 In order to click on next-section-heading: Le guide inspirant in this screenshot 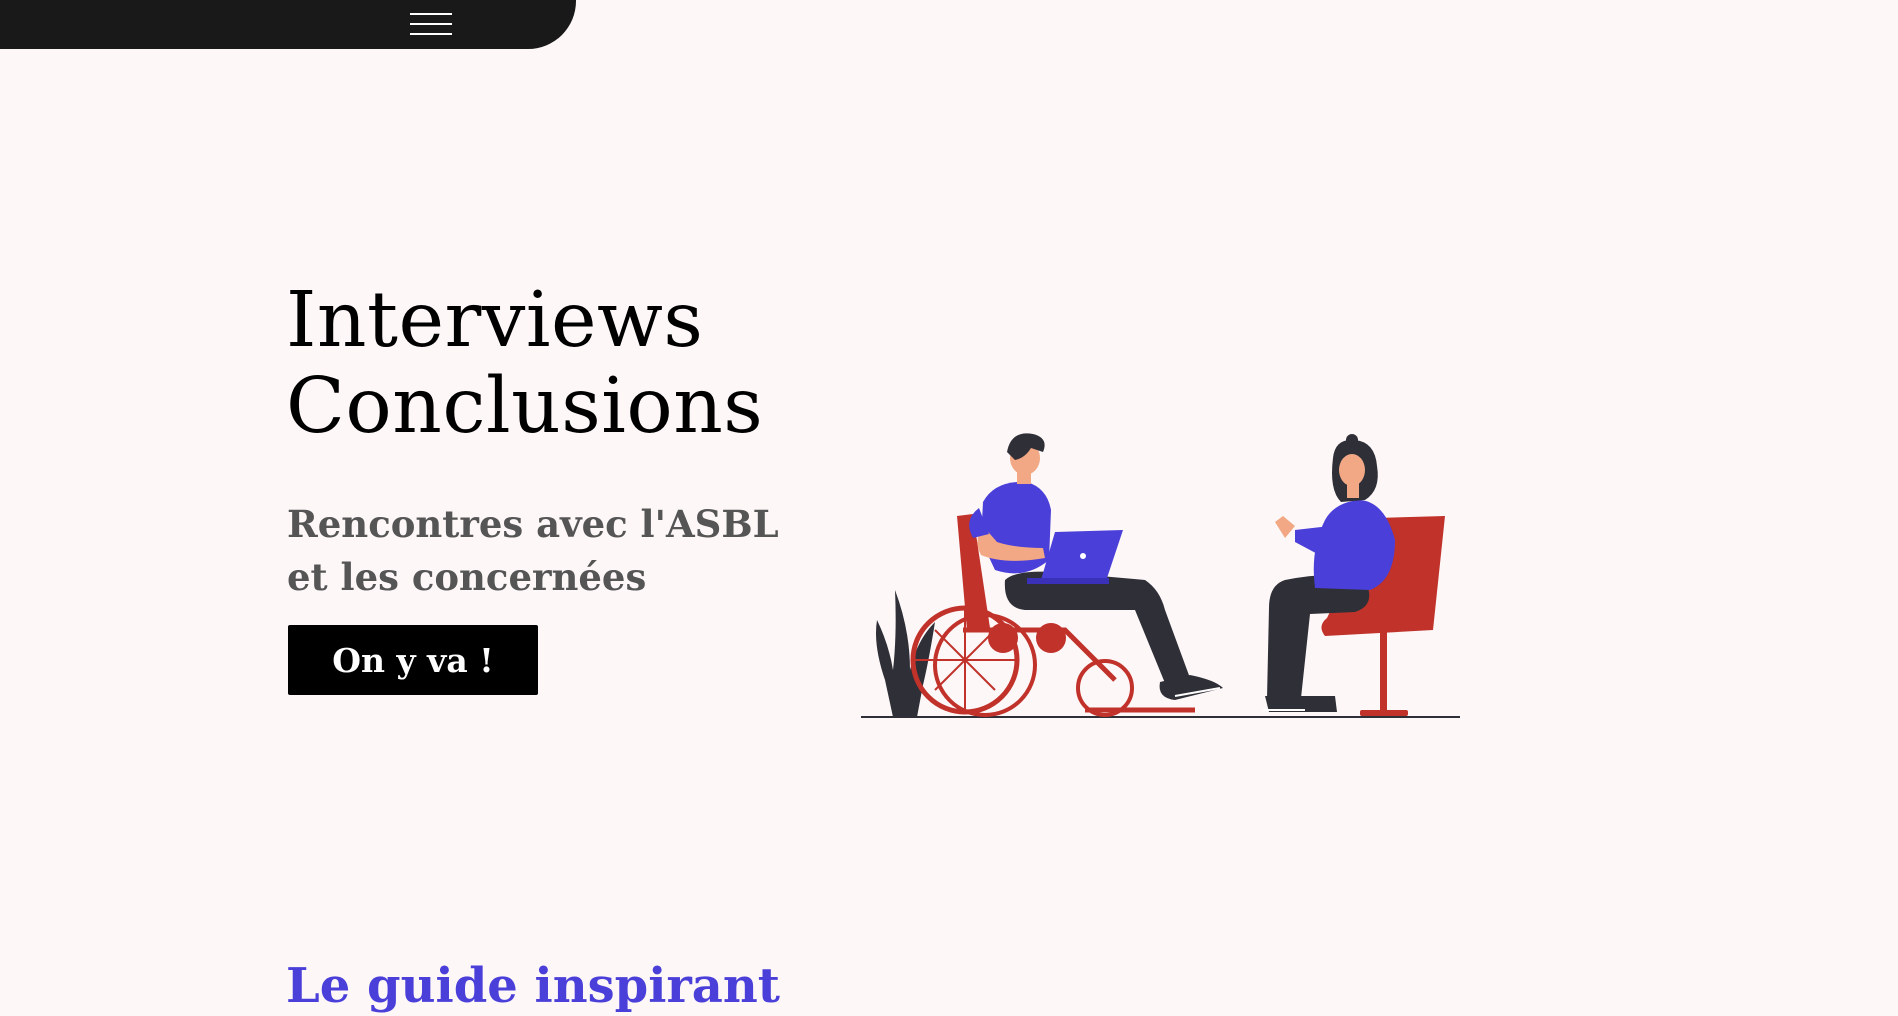, I will do `click(533, 986)`.